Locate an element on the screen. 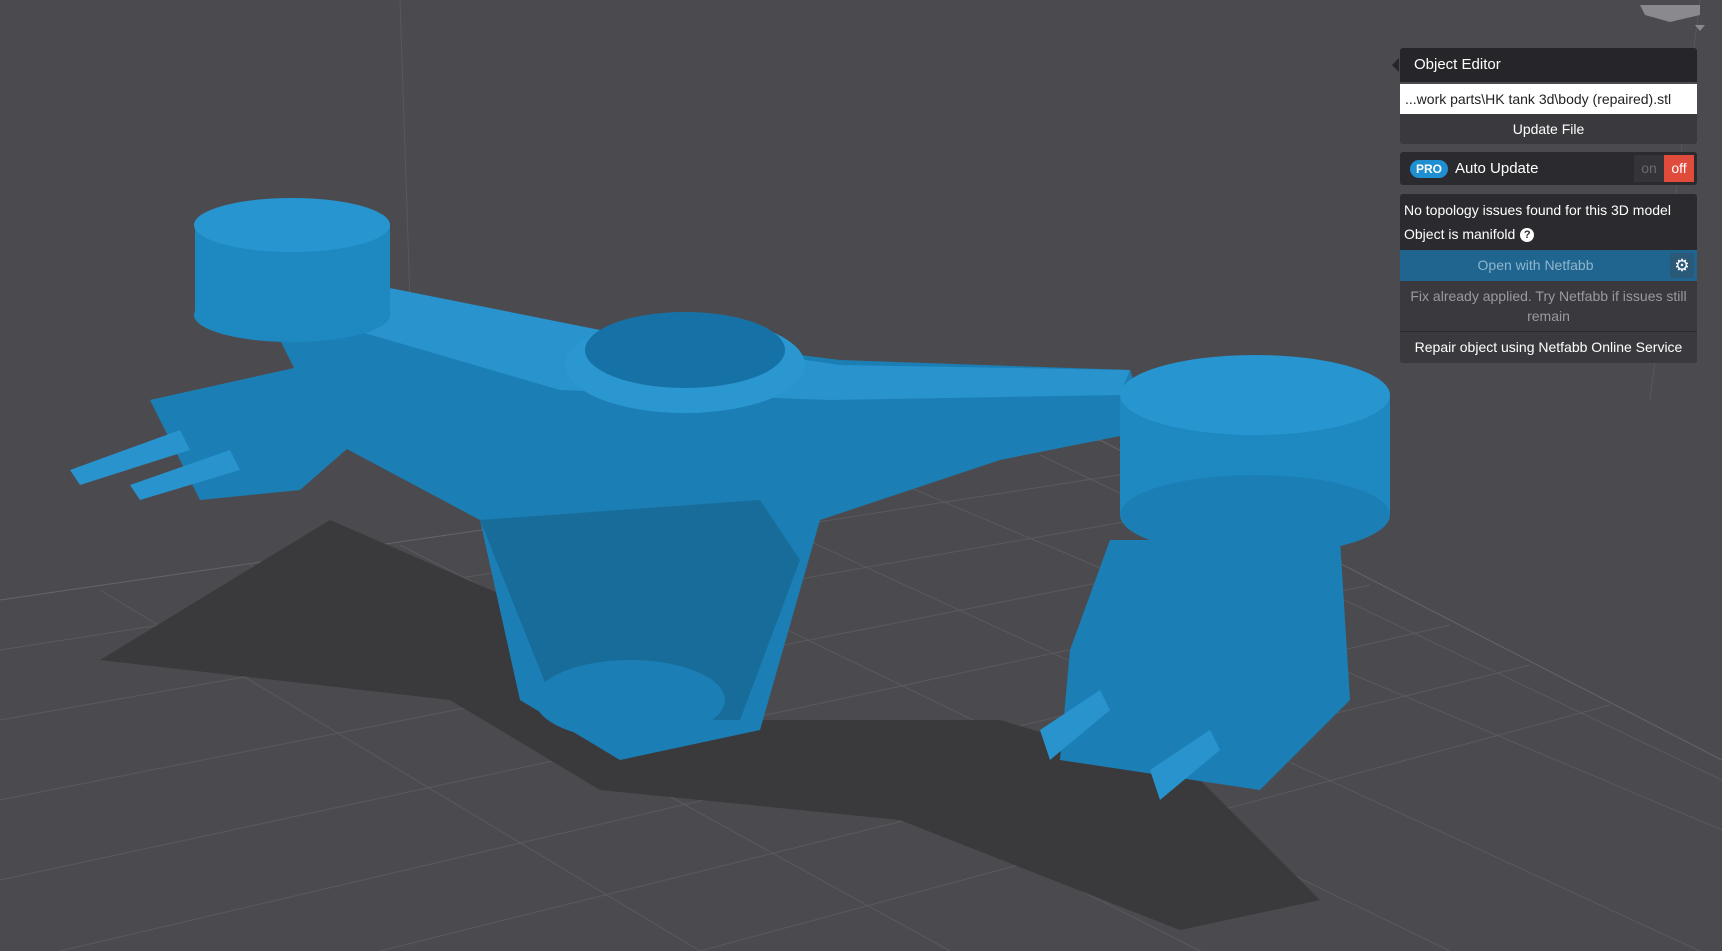 The width and height of the screenshot is (1722, 951). open-netfabb-label: Open with Netfabb is located at coordinates (1535, 265).